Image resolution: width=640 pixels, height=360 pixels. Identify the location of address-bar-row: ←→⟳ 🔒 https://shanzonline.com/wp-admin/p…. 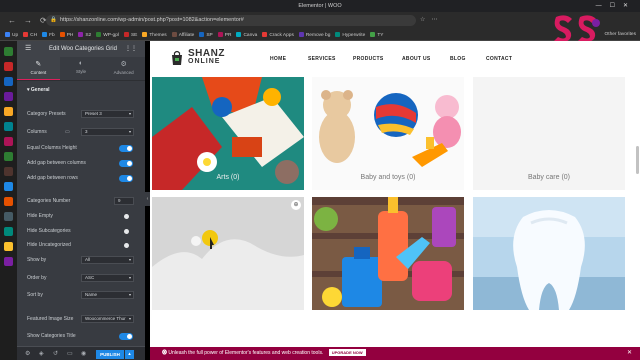
(320, 20).